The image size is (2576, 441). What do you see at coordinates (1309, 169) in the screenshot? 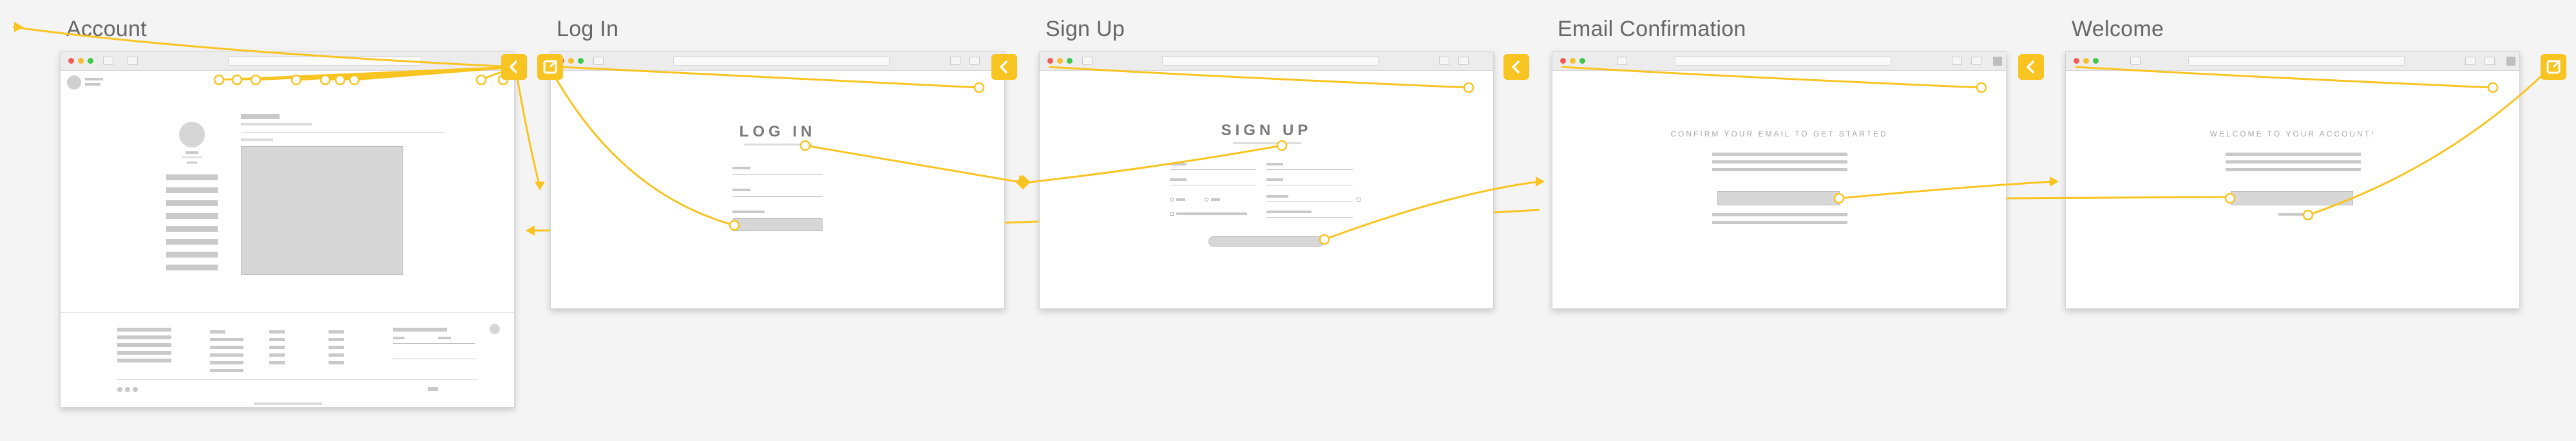
I see `last-name-field` at bounding box center [1309, 169].